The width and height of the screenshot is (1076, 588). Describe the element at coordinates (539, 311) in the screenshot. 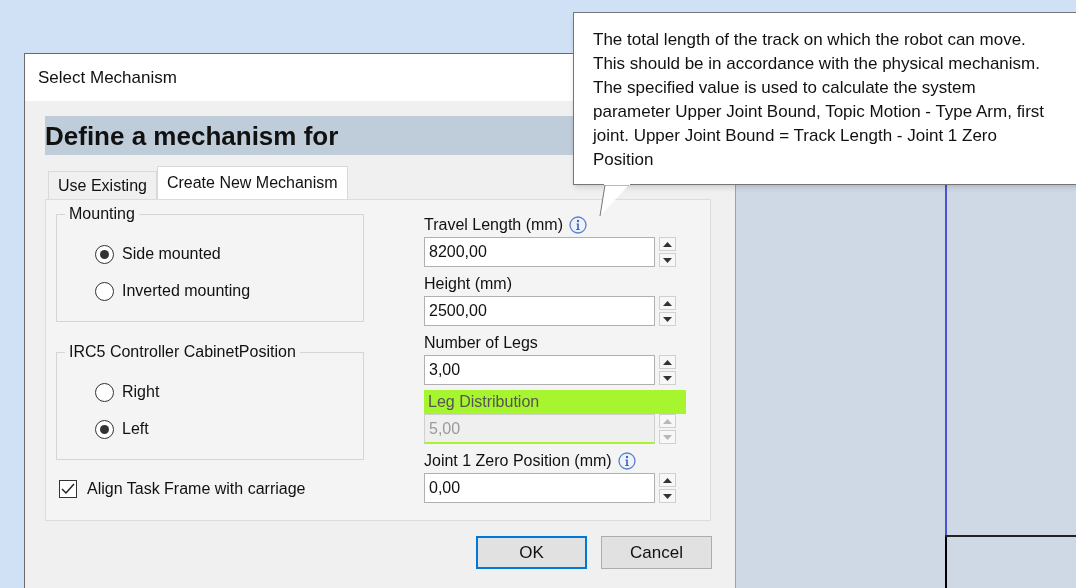

I see `number-field: 2500,00` at that location.